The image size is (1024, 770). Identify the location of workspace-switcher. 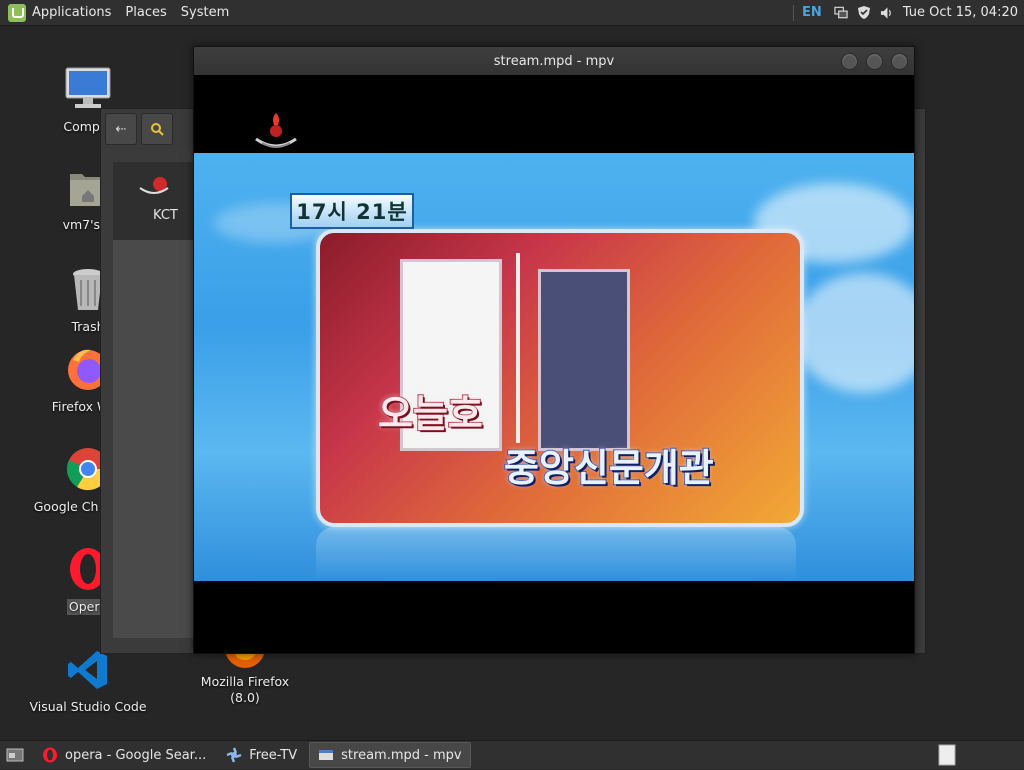
(947, 757).